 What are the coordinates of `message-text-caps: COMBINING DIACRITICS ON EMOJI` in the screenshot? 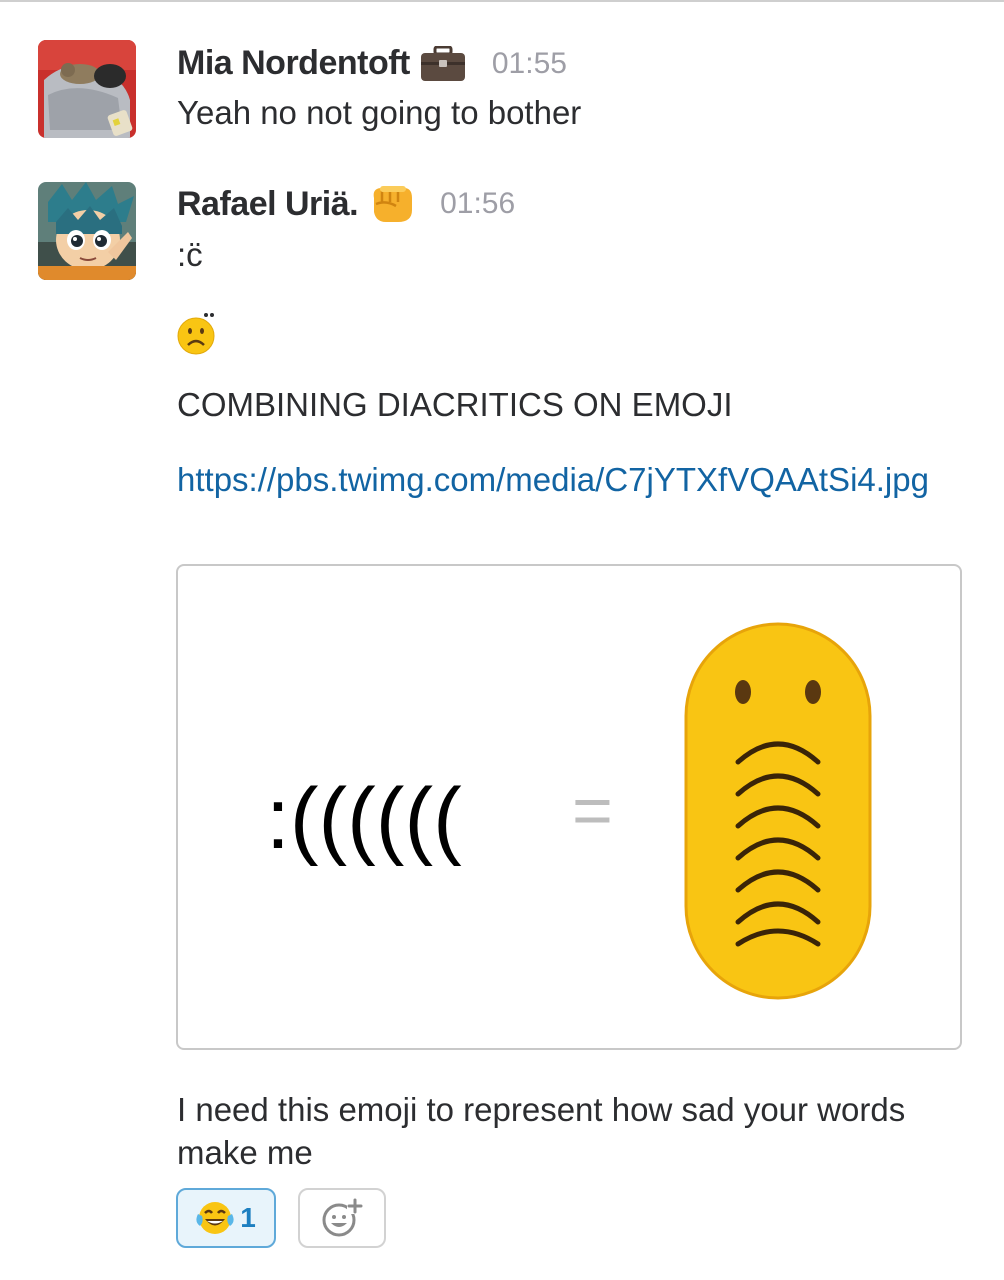 It's located at (455, 404).